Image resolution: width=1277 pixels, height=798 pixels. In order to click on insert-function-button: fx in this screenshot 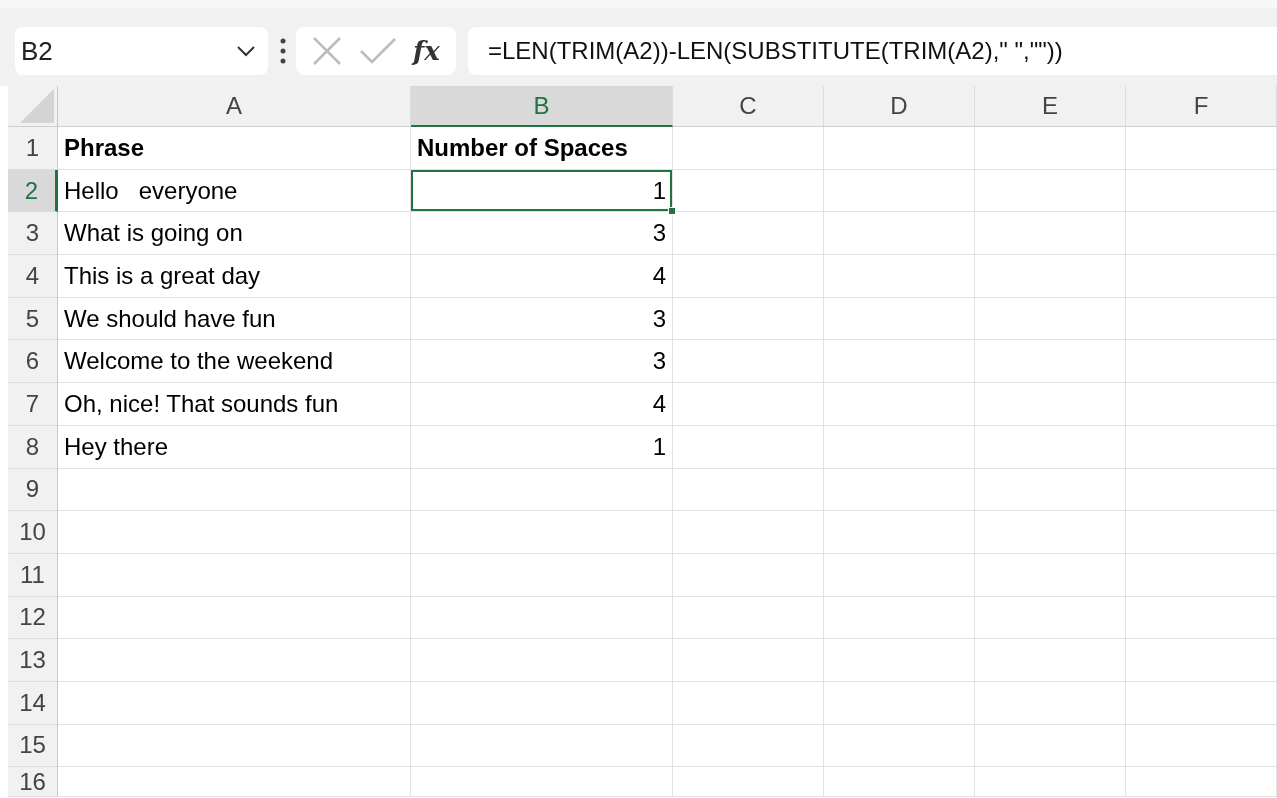, I will do `click(426, 51)`.